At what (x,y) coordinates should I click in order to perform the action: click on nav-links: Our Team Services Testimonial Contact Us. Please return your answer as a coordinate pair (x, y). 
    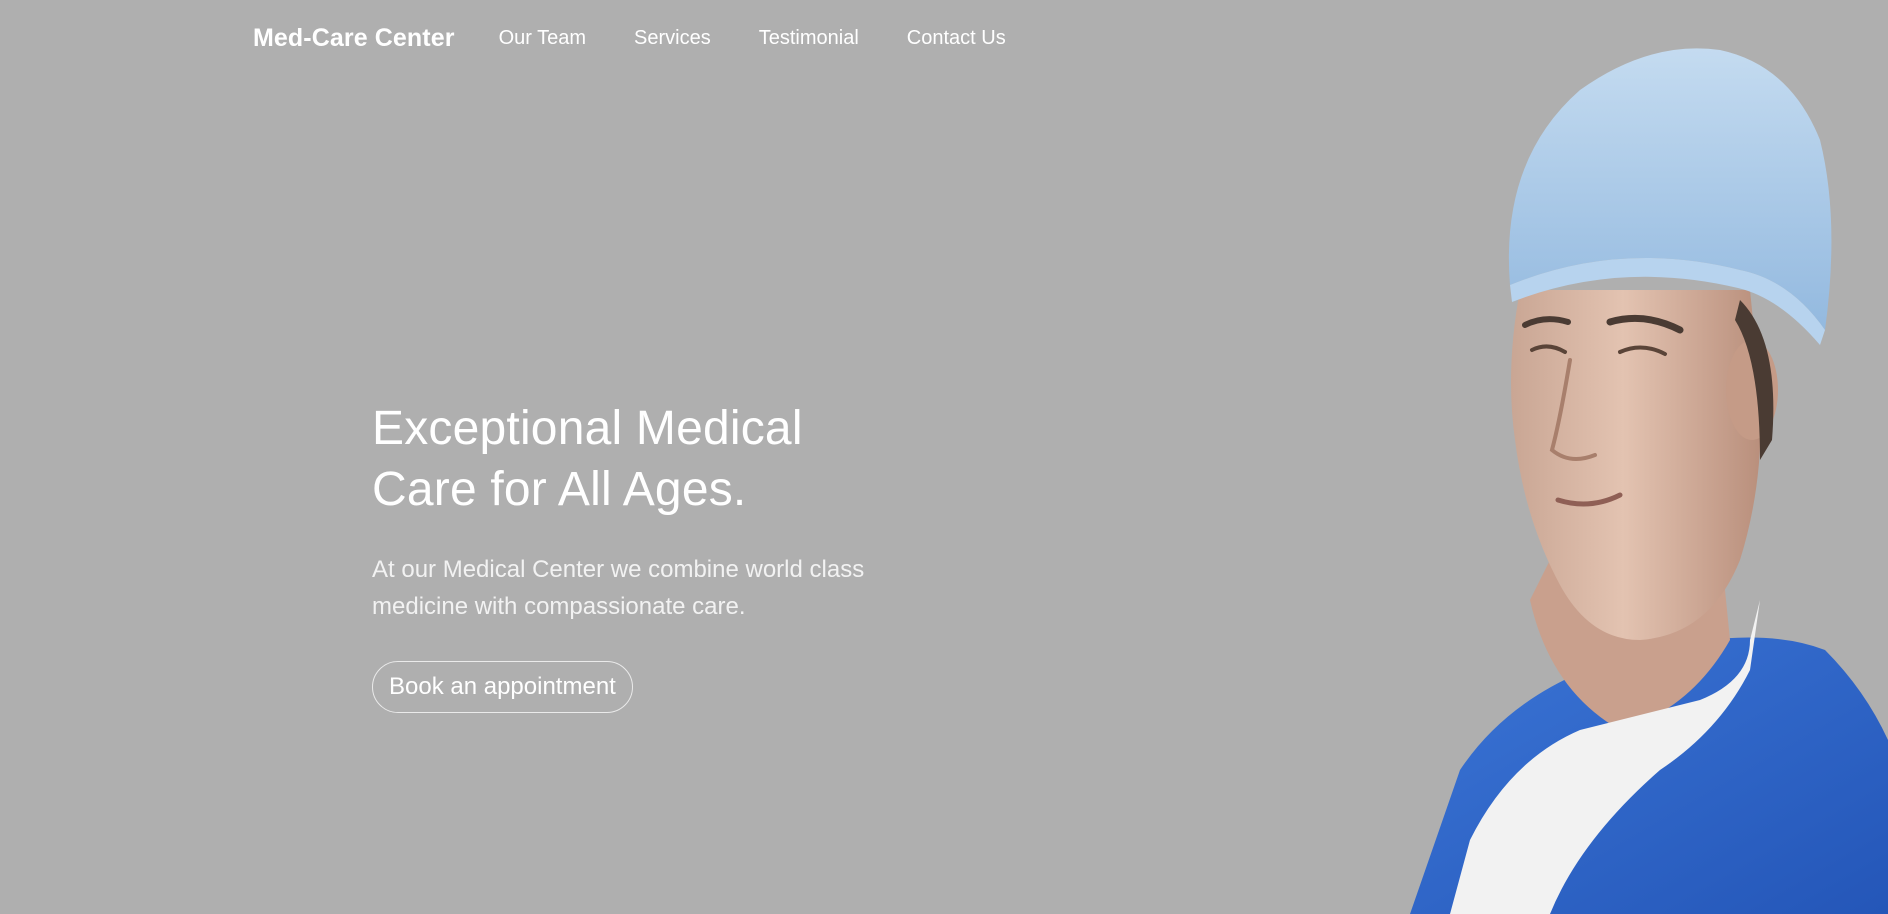
    Looking at the image, I should click on (776, 38).